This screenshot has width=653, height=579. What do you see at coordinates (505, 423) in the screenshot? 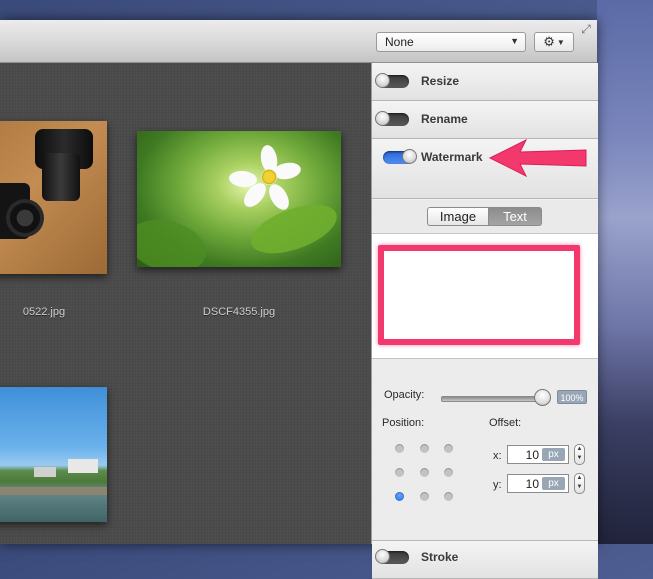
I see `offset-label: Offset:` at bounding box center [505, 423].